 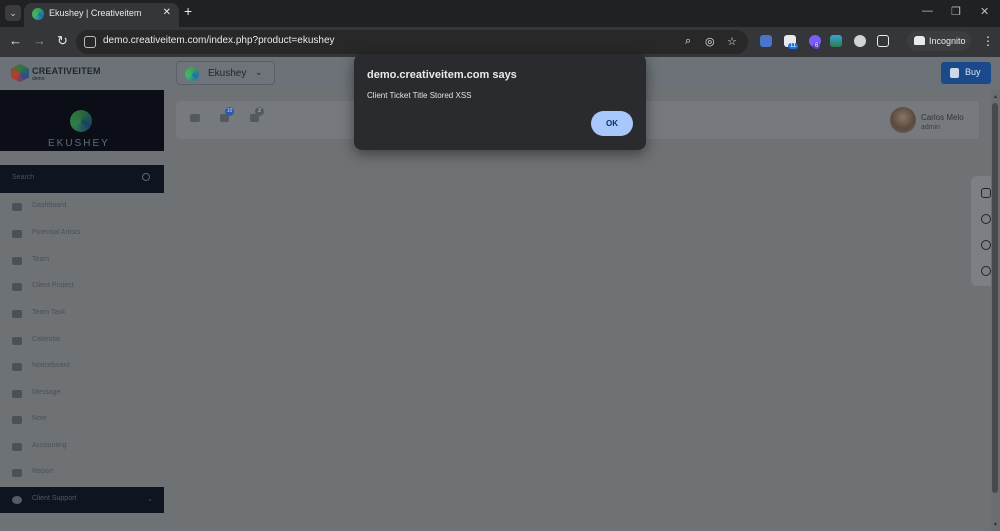 I want to click on sidebar-item-label: Dashboard, so click(x=49, y=205).